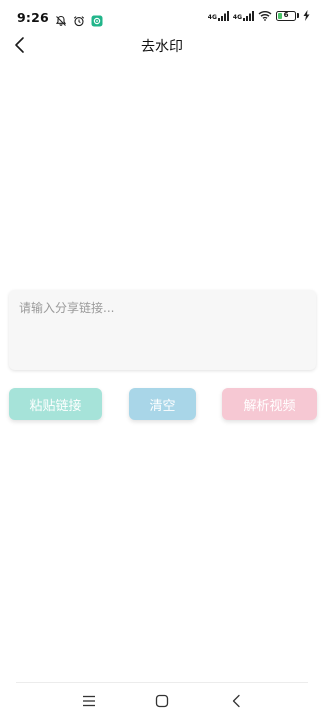 The height and width of the screenshot is (720, 324). What do you see at coordinates (298, 15) in the screenshot?
I see `battery-cap` at bounding box center [298, 15].